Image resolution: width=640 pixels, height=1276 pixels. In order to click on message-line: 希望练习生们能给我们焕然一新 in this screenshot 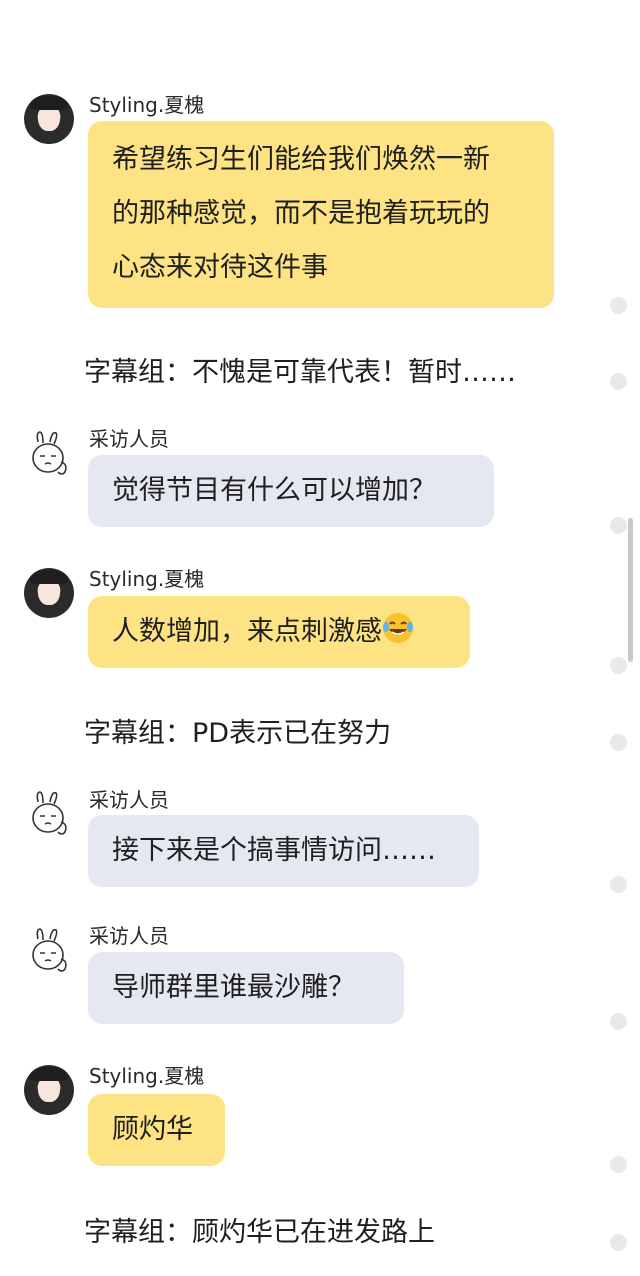, I will do `click(301, 159)`.